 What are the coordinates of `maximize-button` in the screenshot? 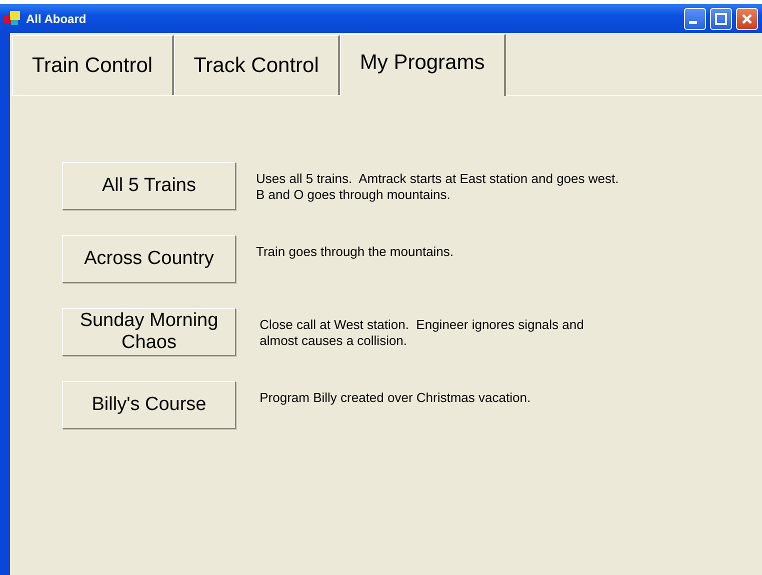 It's located at (721, 19).